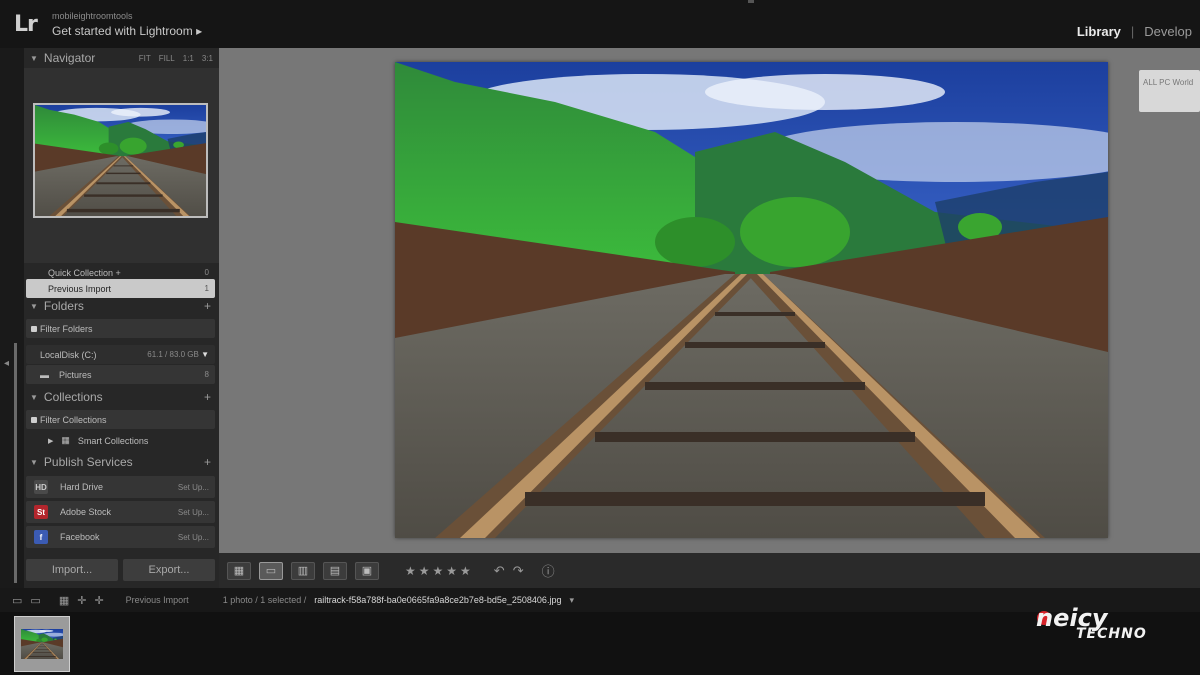 This screenshot has width=1200, height=675. I want to click on filmstrip-thumbnail, so click(42, 644).